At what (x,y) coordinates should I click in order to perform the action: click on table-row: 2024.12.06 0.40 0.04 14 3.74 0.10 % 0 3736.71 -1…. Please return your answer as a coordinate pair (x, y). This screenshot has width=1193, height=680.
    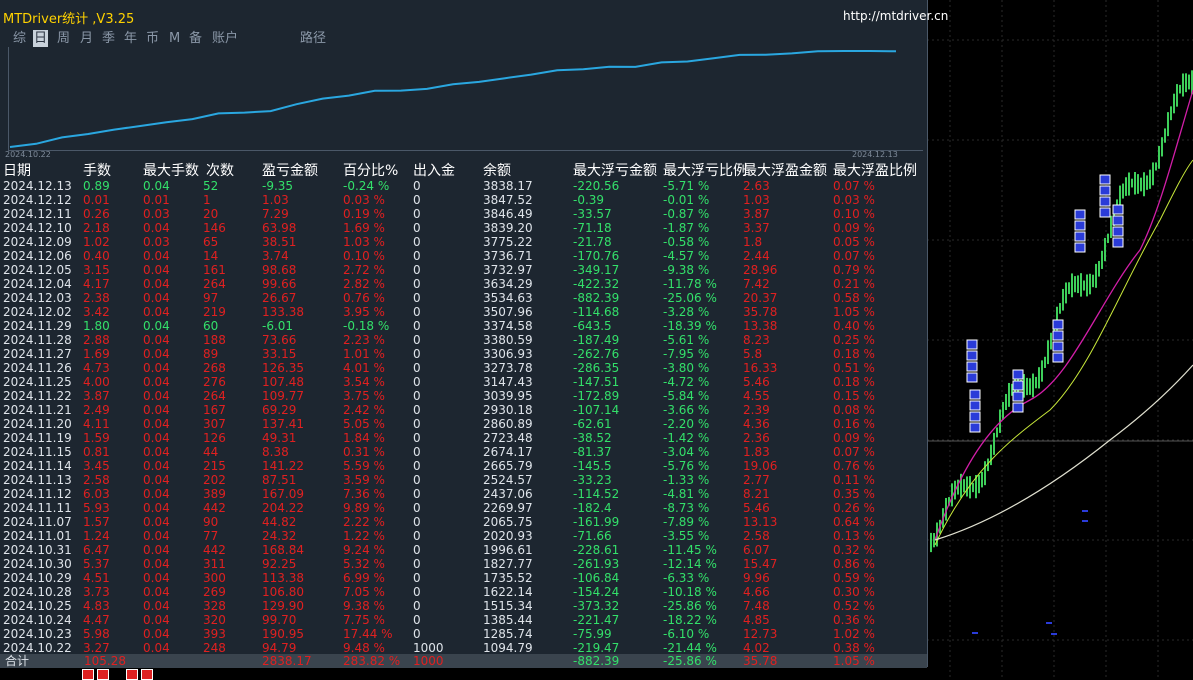
    Looking at the image, I should click on (463, 257).